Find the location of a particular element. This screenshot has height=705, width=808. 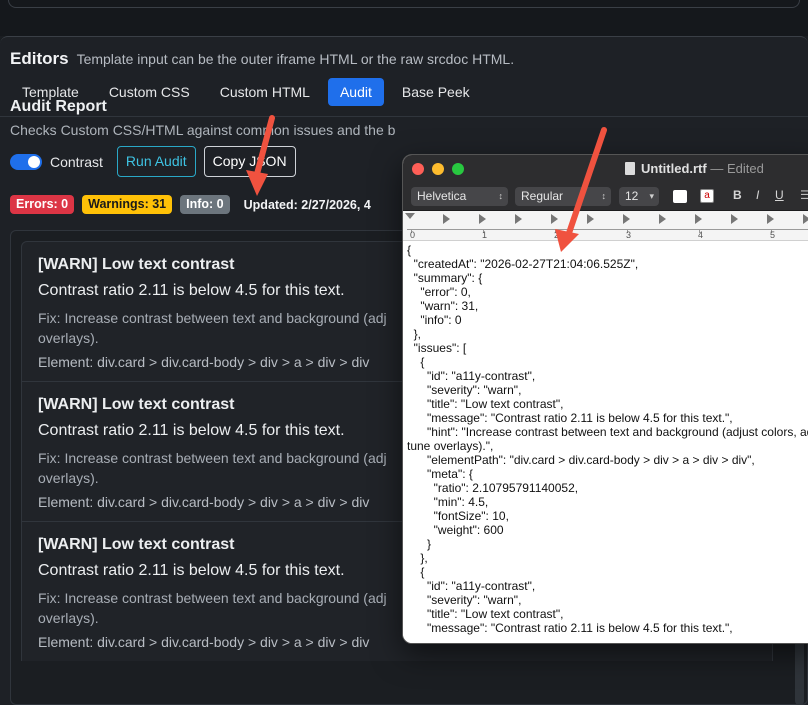

toggle-knob is located at coordinates (34, 161).